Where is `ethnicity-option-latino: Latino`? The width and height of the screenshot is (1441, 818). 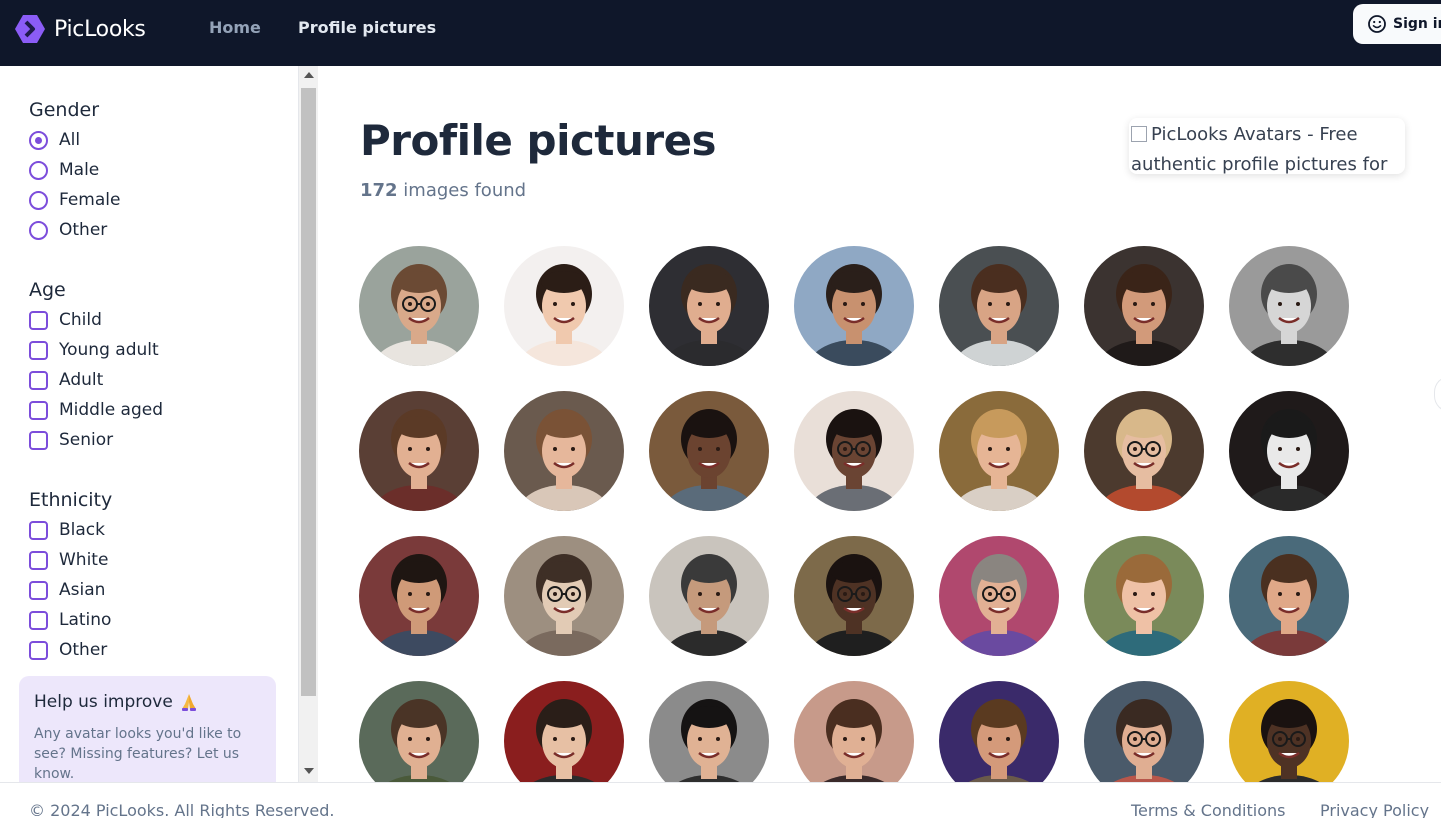 ethnicity-option-latino: Latino is located at coordinates (70, 620).